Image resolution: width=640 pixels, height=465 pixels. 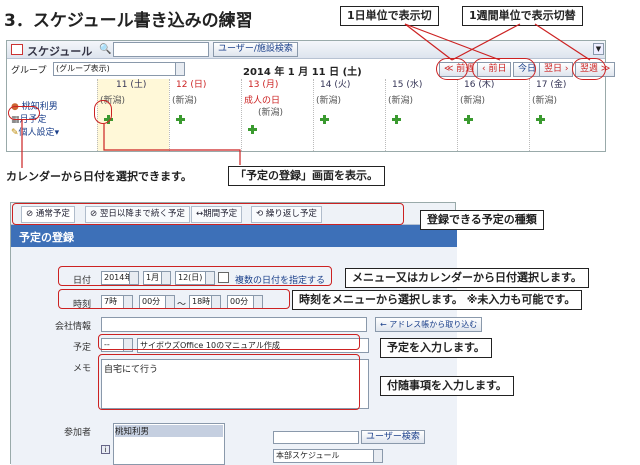 I want to click on highlight-event-tabs, so click(x=208, y=214).